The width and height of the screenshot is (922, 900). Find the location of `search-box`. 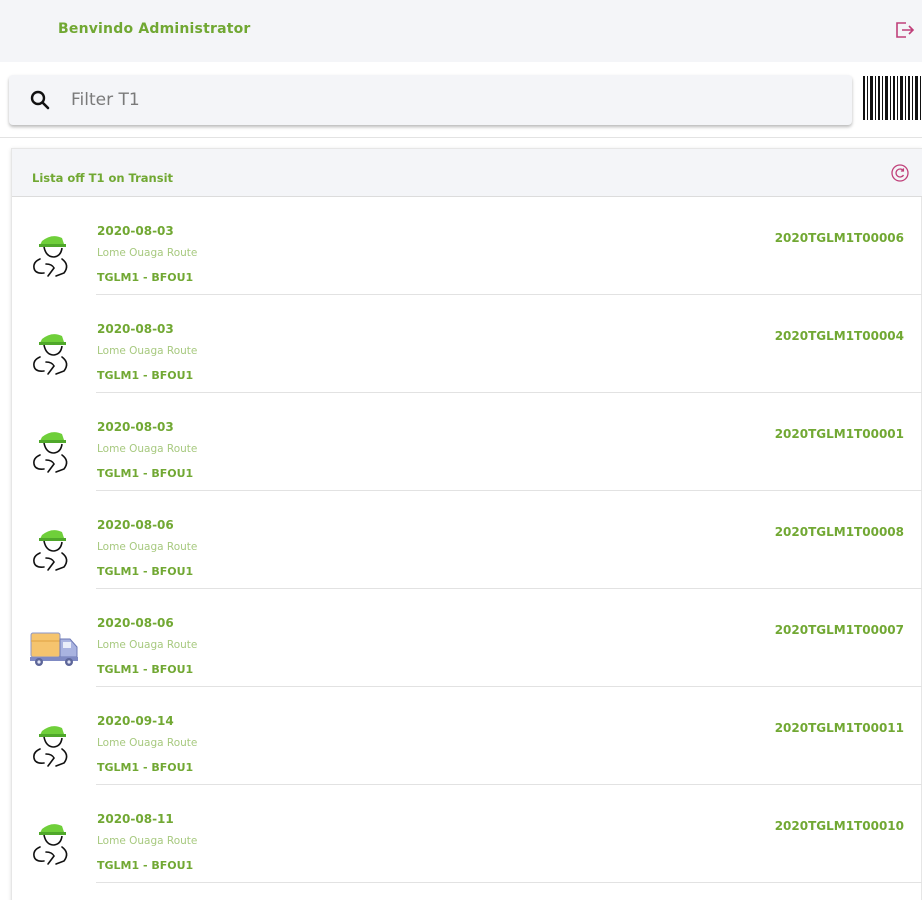

search-box is located at coordinates (430, 100).